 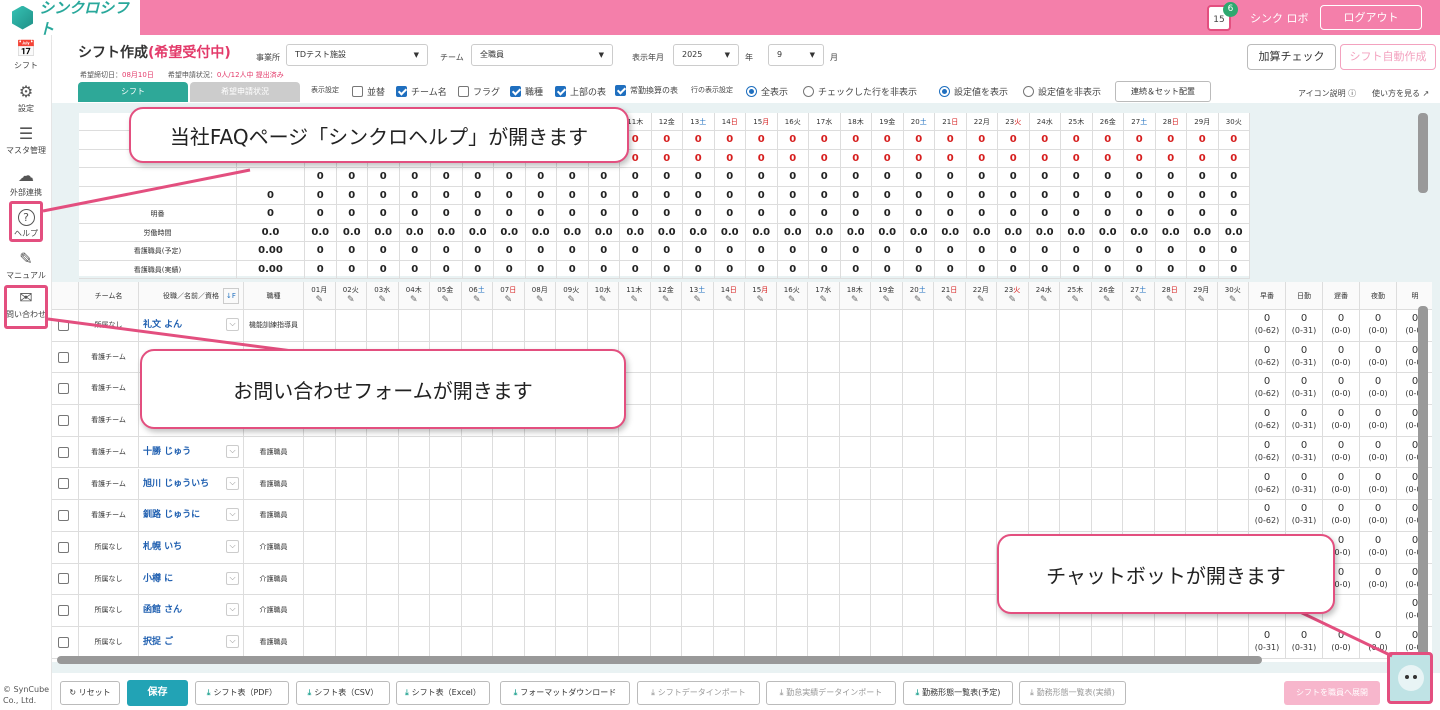 What do you see at coordinates (1332, 693) in the screenshot?
I see `publish-shift-button: シフトを職員へ展開` at bounding box center [1332, 693].